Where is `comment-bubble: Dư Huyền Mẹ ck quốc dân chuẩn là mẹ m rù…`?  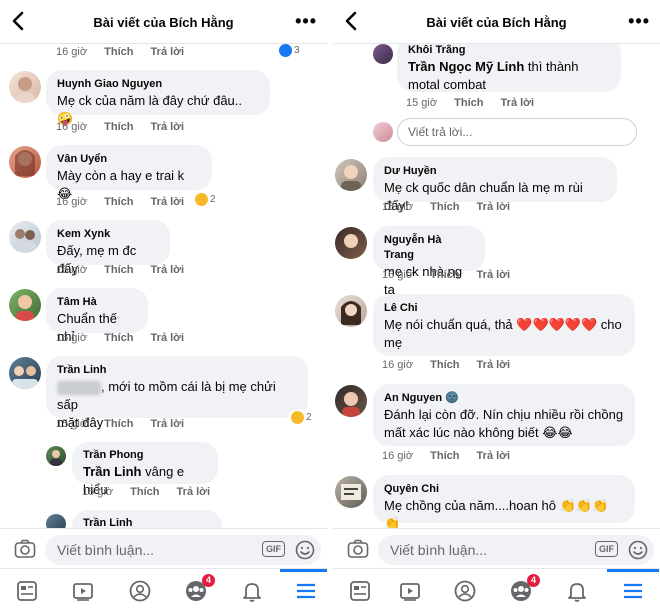 comment-bubble: Dư Huyền Mẹ ck quốc dân chuẩn là mẹ m rù… is located at coordinates (495, 185).